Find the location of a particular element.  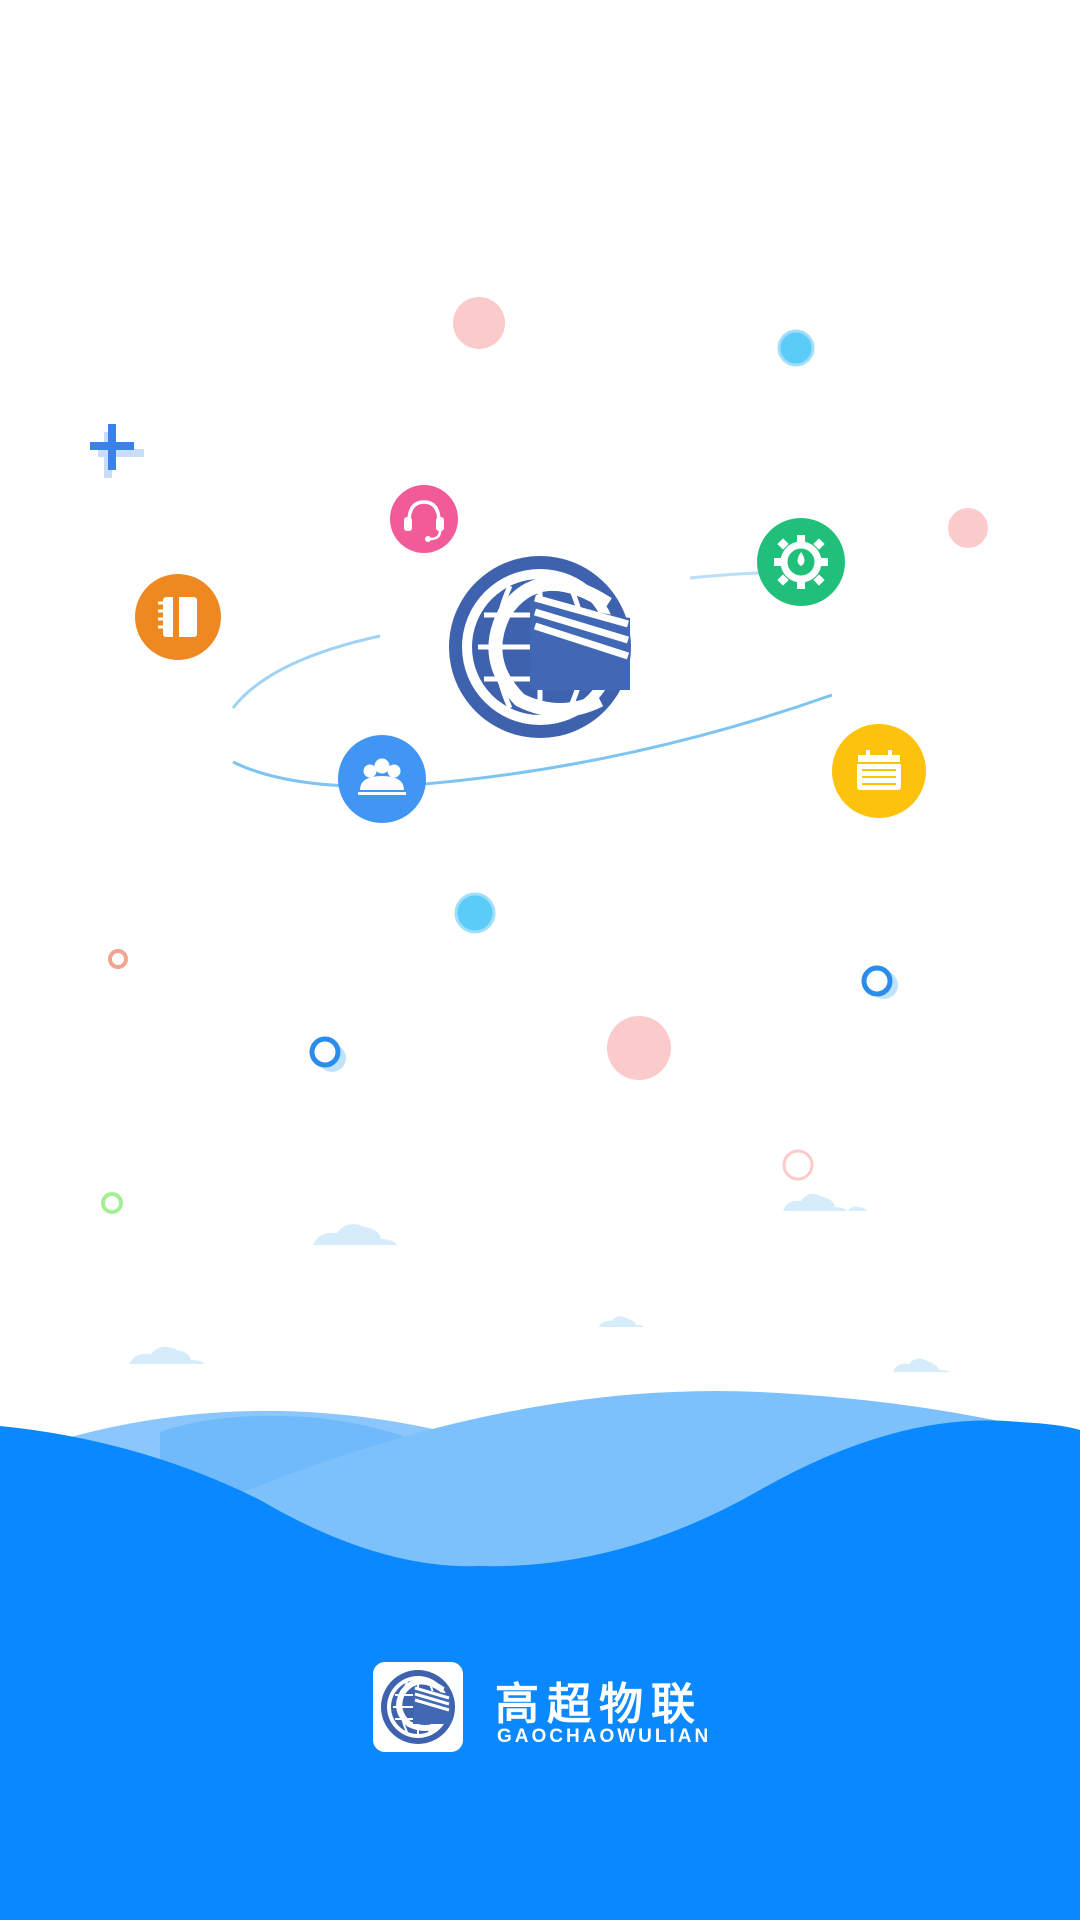

group-people-icon is located at coordinates (382, 779).